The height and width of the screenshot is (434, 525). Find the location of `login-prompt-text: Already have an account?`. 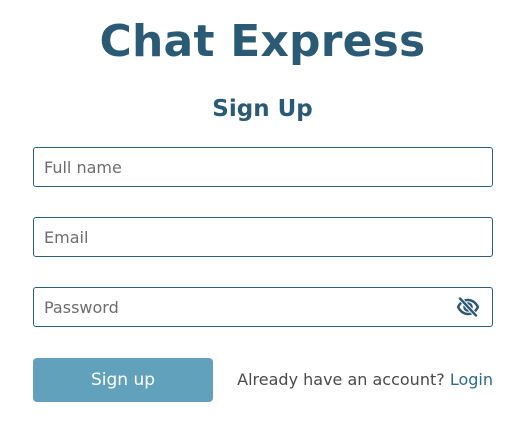

login-prompt-text: Already have an account? is located at coordinates (341, 379).